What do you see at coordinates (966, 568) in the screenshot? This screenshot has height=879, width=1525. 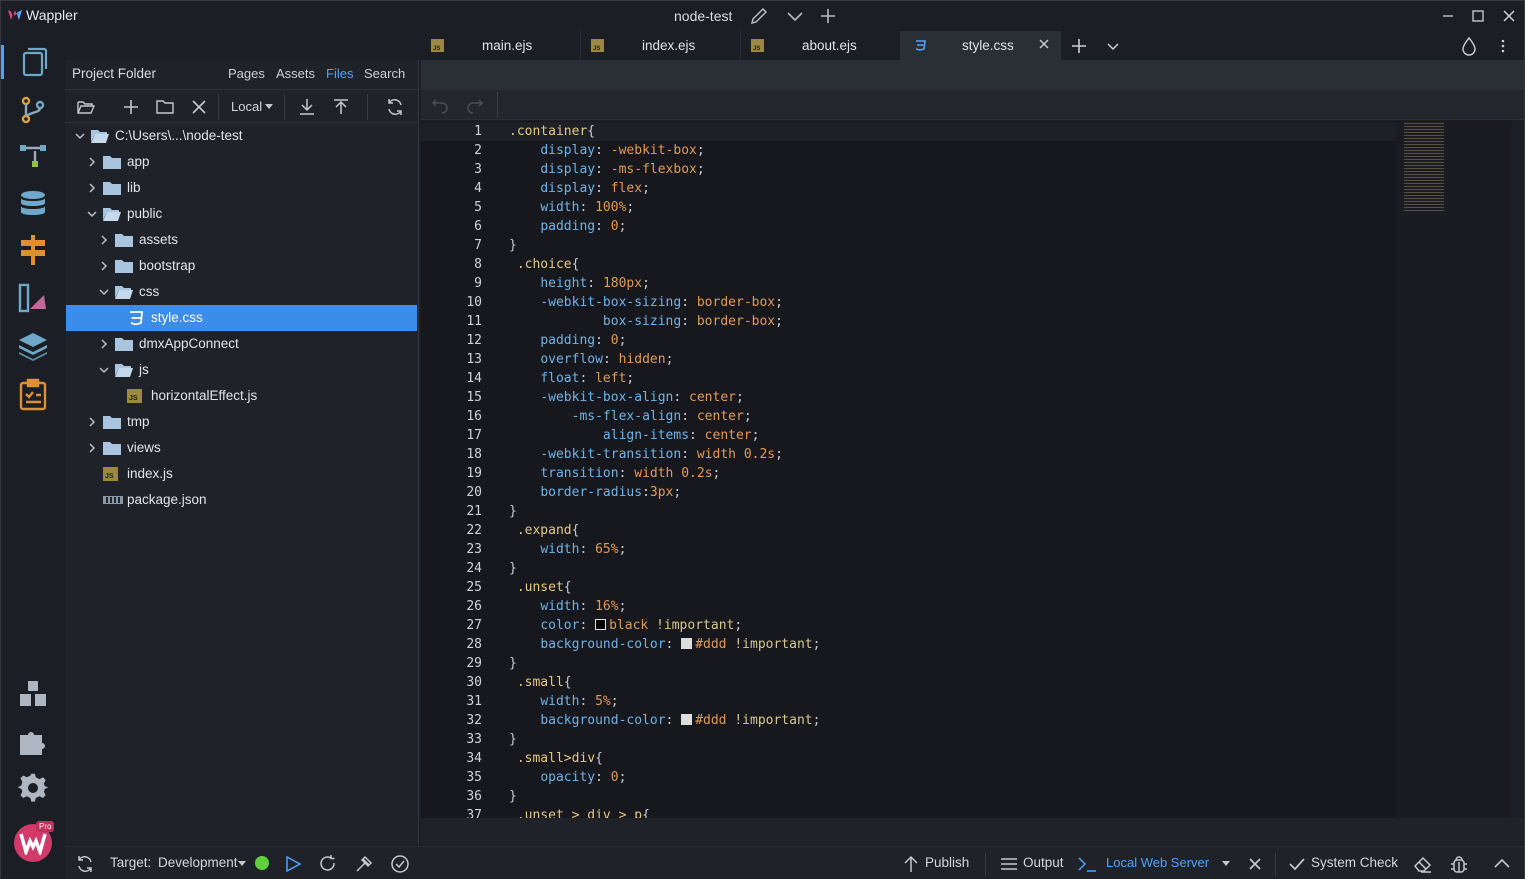 I see `code-line: 24}` at bounding box center [966, 568].